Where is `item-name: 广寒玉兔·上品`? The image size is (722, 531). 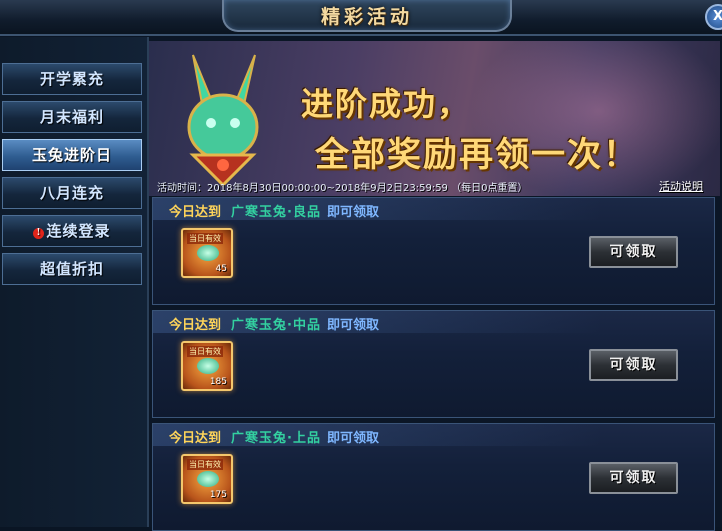
item-name: 广寒玉兔·上品 is located at coordinates (276, 438).